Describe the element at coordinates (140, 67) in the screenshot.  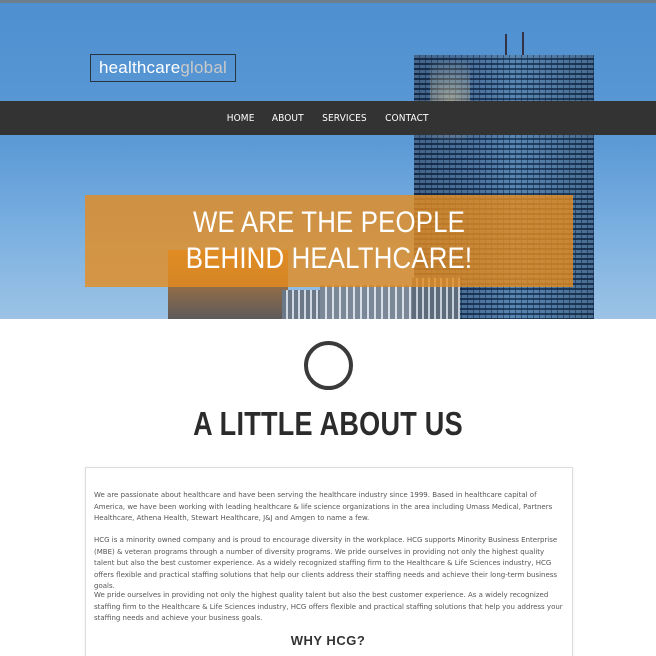
I see `logo-text-primary: healthcare` at that location.